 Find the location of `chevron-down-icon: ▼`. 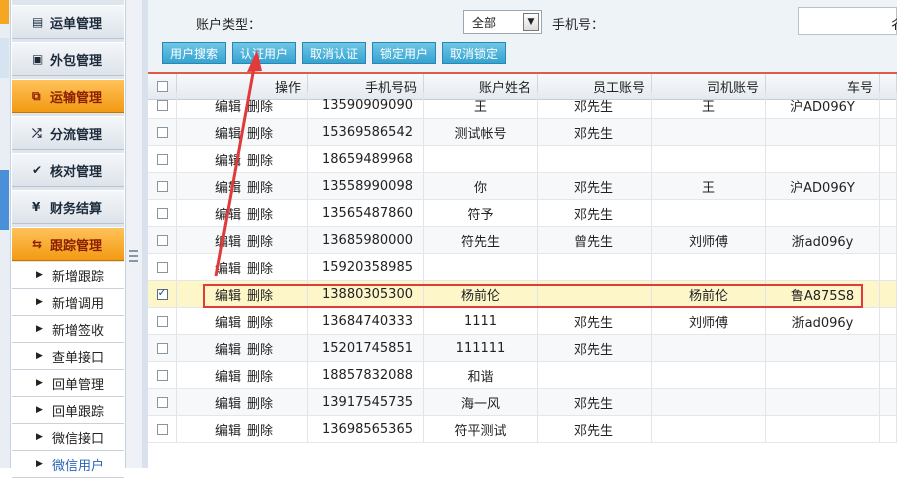

chevron-down-icon: ▼ is located at coordinates (531, 22).